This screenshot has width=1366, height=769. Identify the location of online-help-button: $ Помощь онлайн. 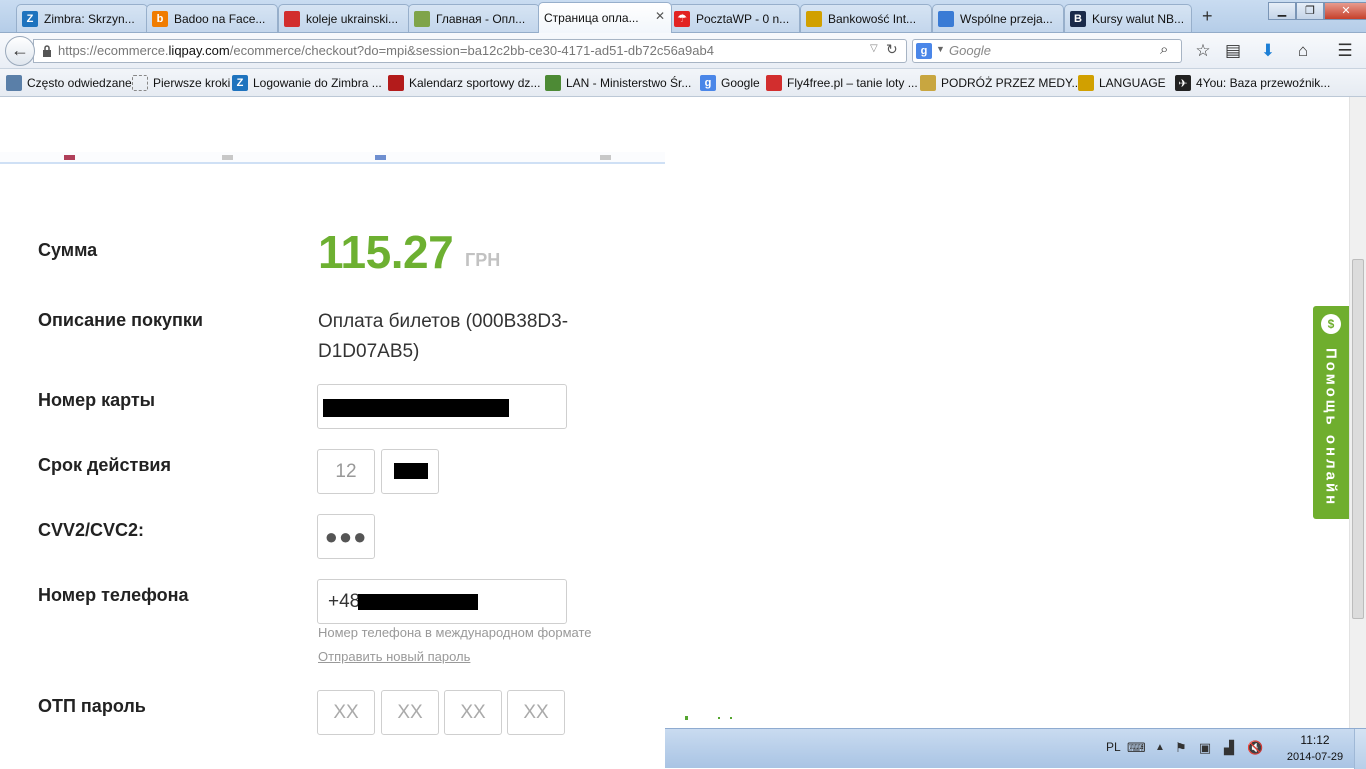
(1331, 412).